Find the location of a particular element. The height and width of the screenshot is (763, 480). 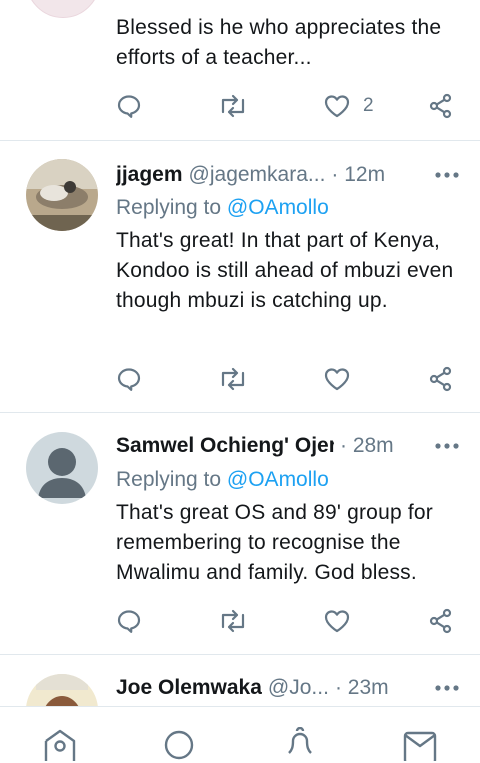

display-name: Joe Olemwaka is located at coordinates (189, 688).